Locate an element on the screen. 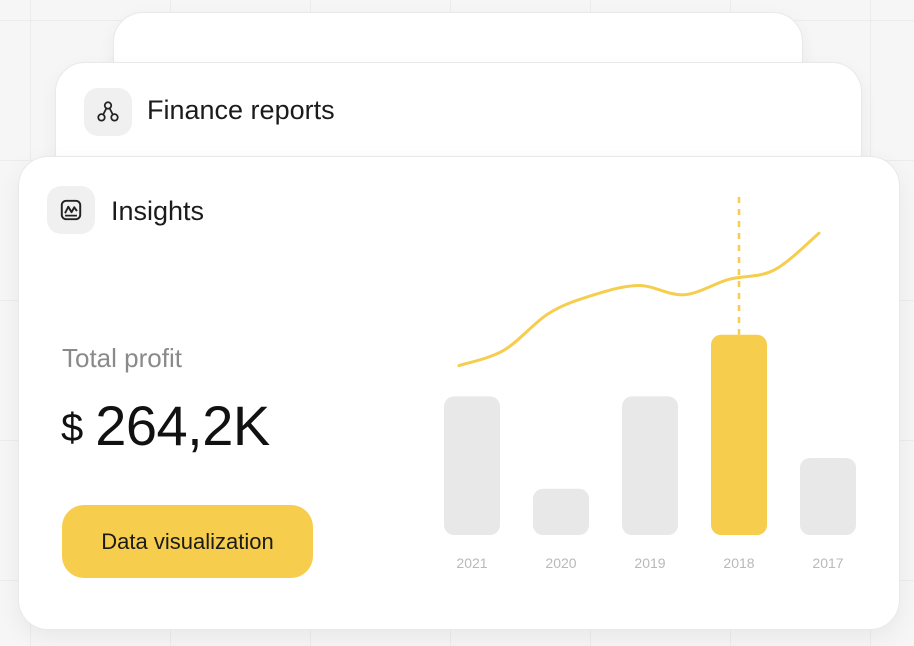 The width and height of the screenshot is (914, 646). bar-2021 is located at coordinates (472, 465).